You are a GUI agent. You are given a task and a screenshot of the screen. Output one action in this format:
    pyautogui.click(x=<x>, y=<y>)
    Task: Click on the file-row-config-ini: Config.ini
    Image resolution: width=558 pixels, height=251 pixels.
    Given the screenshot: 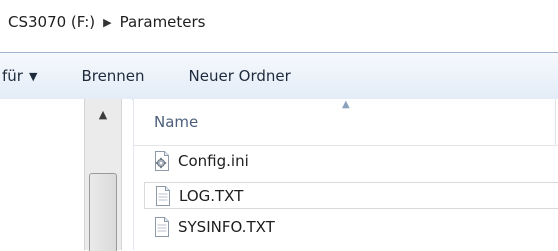 What is the action you would take?
    pyautogui.click(x=351, y=160)
    